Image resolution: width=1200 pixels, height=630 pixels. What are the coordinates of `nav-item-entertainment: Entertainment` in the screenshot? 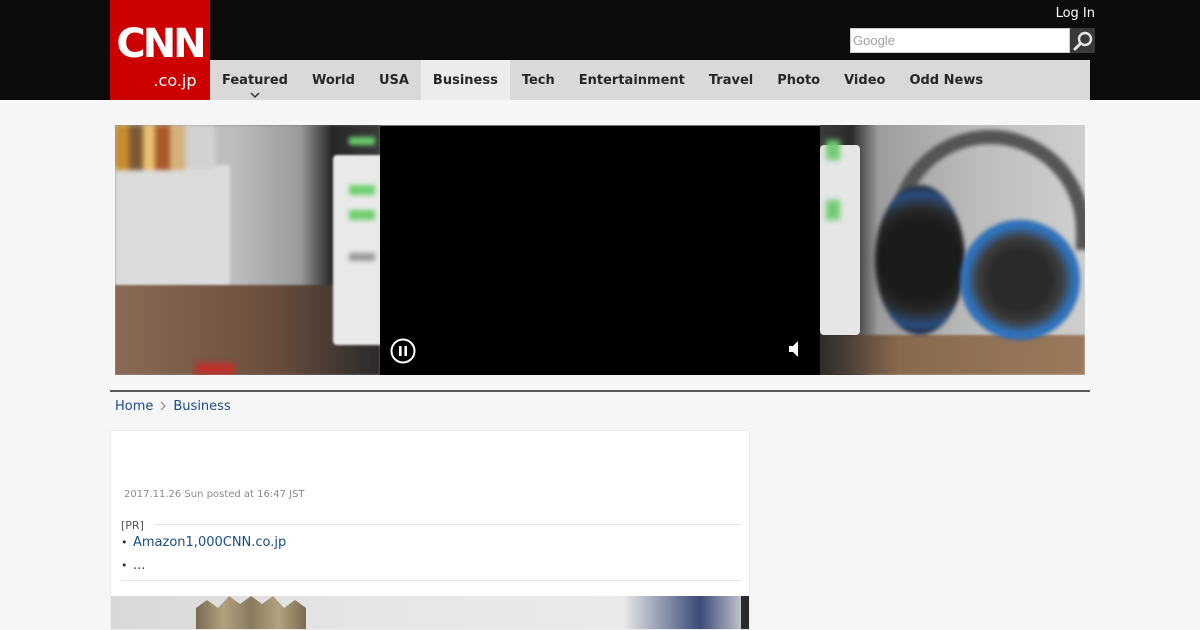 It's located at (632, 80).